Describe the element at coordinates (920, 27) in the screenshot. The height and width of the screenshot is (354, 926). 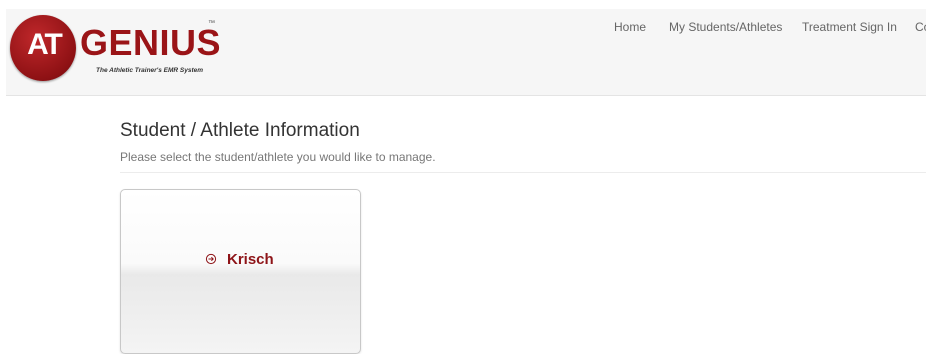
I see `nav-contact: Cor` at that location.